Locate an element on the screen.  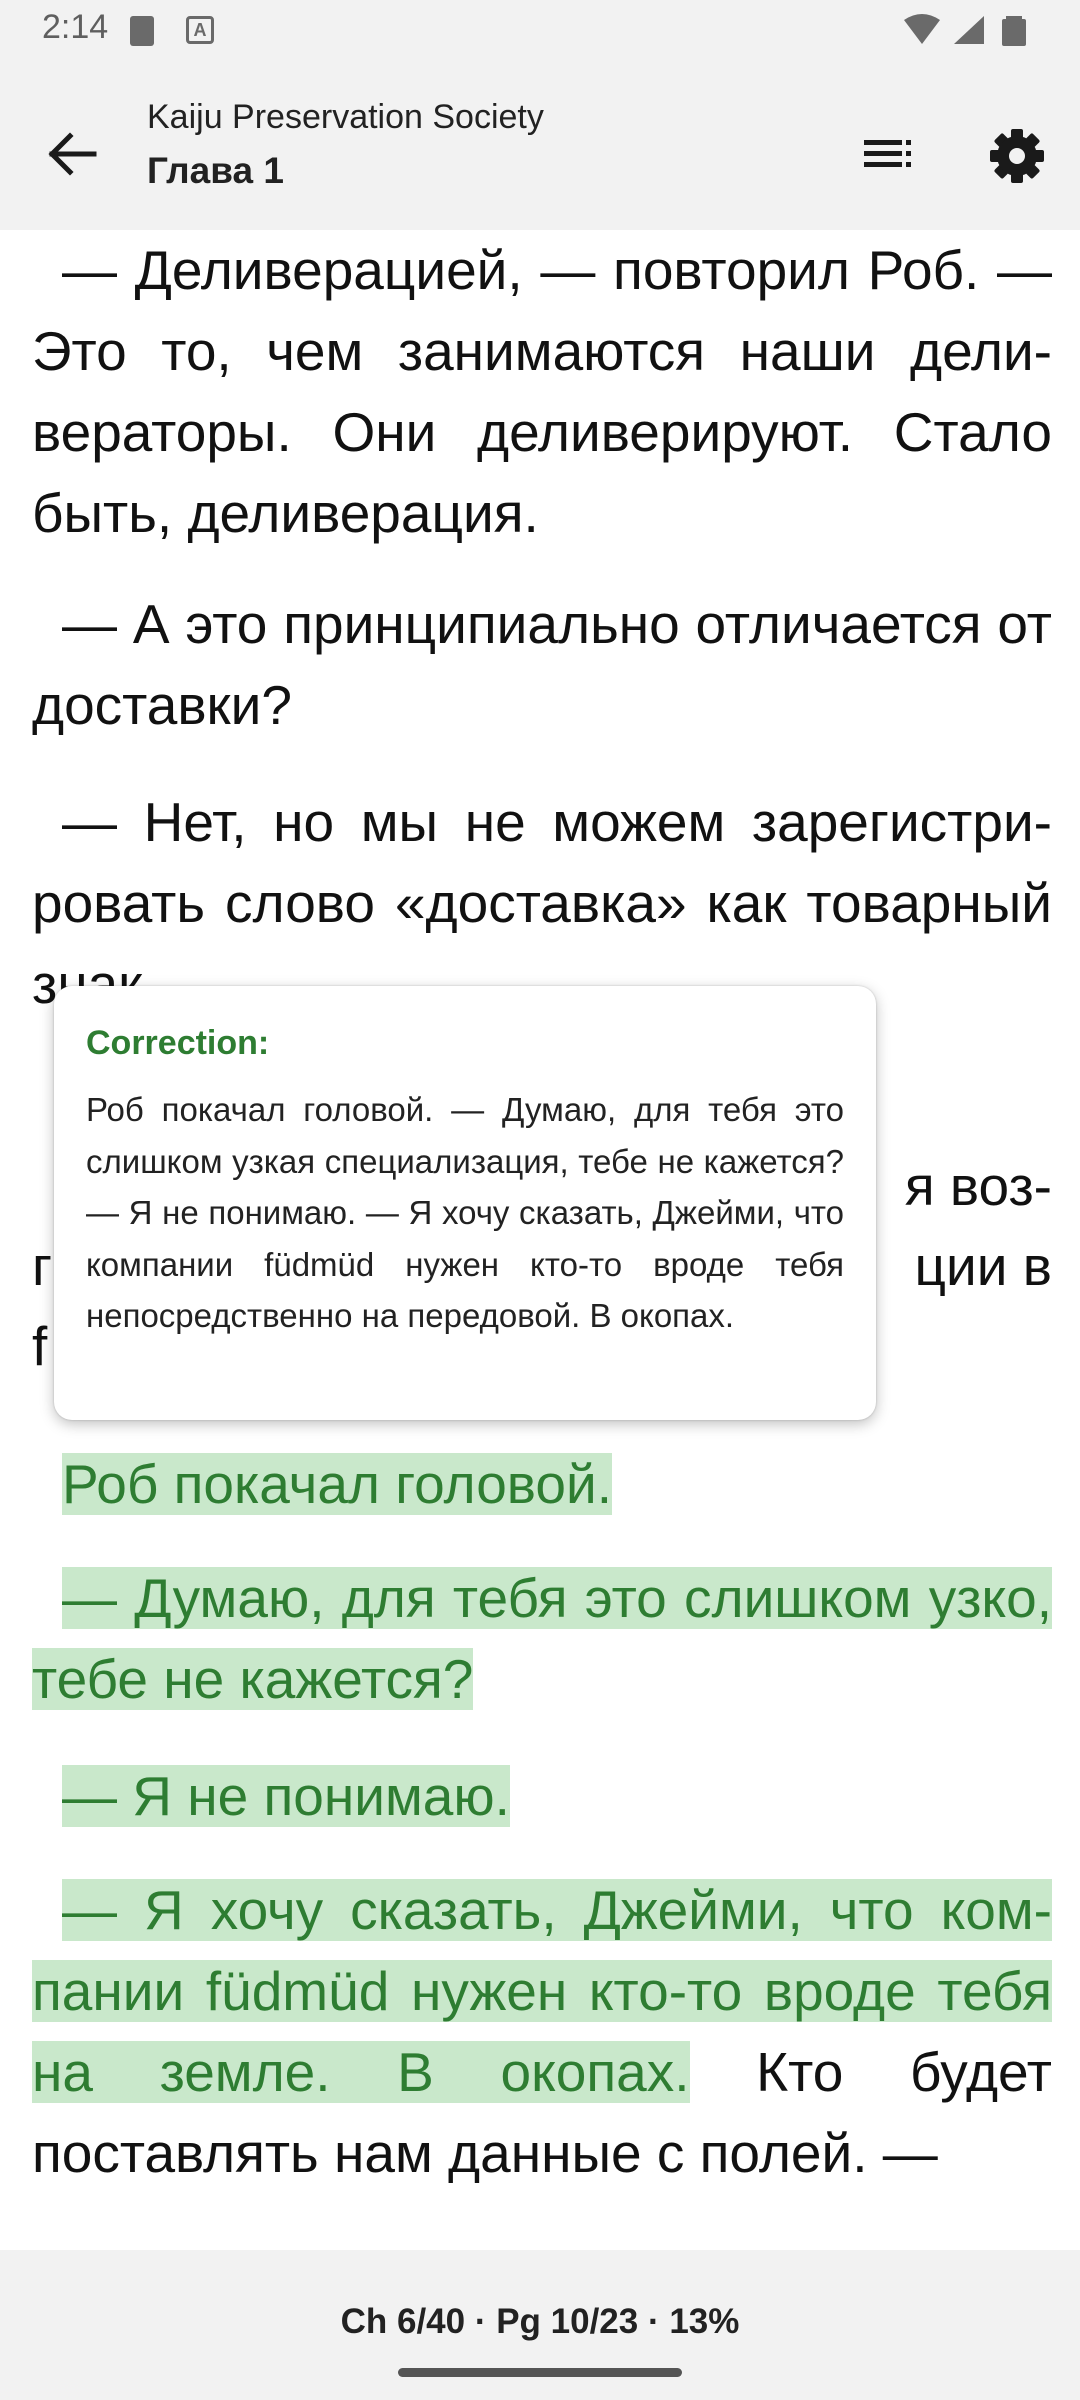
reading-progress: Ch 6/40 · Pg 10/23 · 13% is located at coordinates (540, 2321).